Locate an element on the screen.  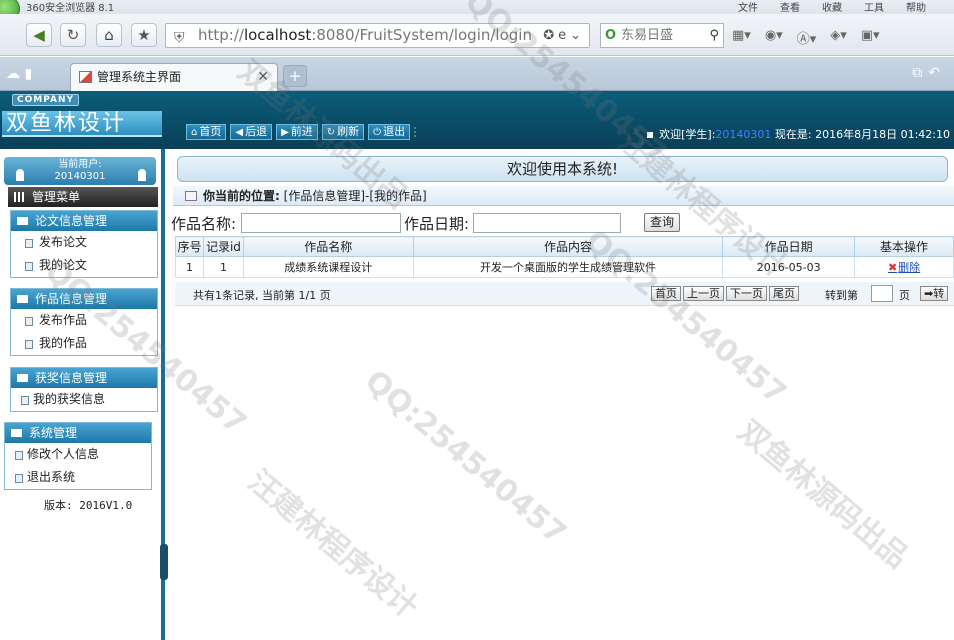
refresh-button: ↻ 刷新 is located at coordinates (343, 132).